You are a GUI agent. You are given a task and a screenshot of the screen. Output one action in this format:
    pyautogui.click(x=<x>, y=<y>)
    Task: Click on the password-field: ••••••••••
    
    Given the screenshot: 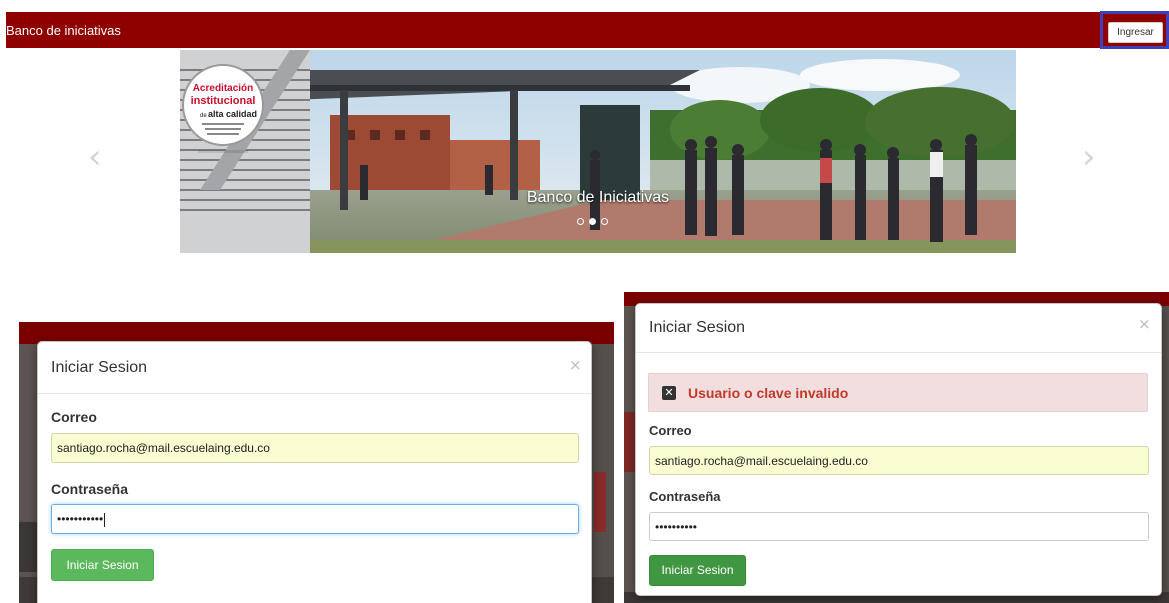 What is the action you would take?
    pyautogui.click(x=899, y=526)
    